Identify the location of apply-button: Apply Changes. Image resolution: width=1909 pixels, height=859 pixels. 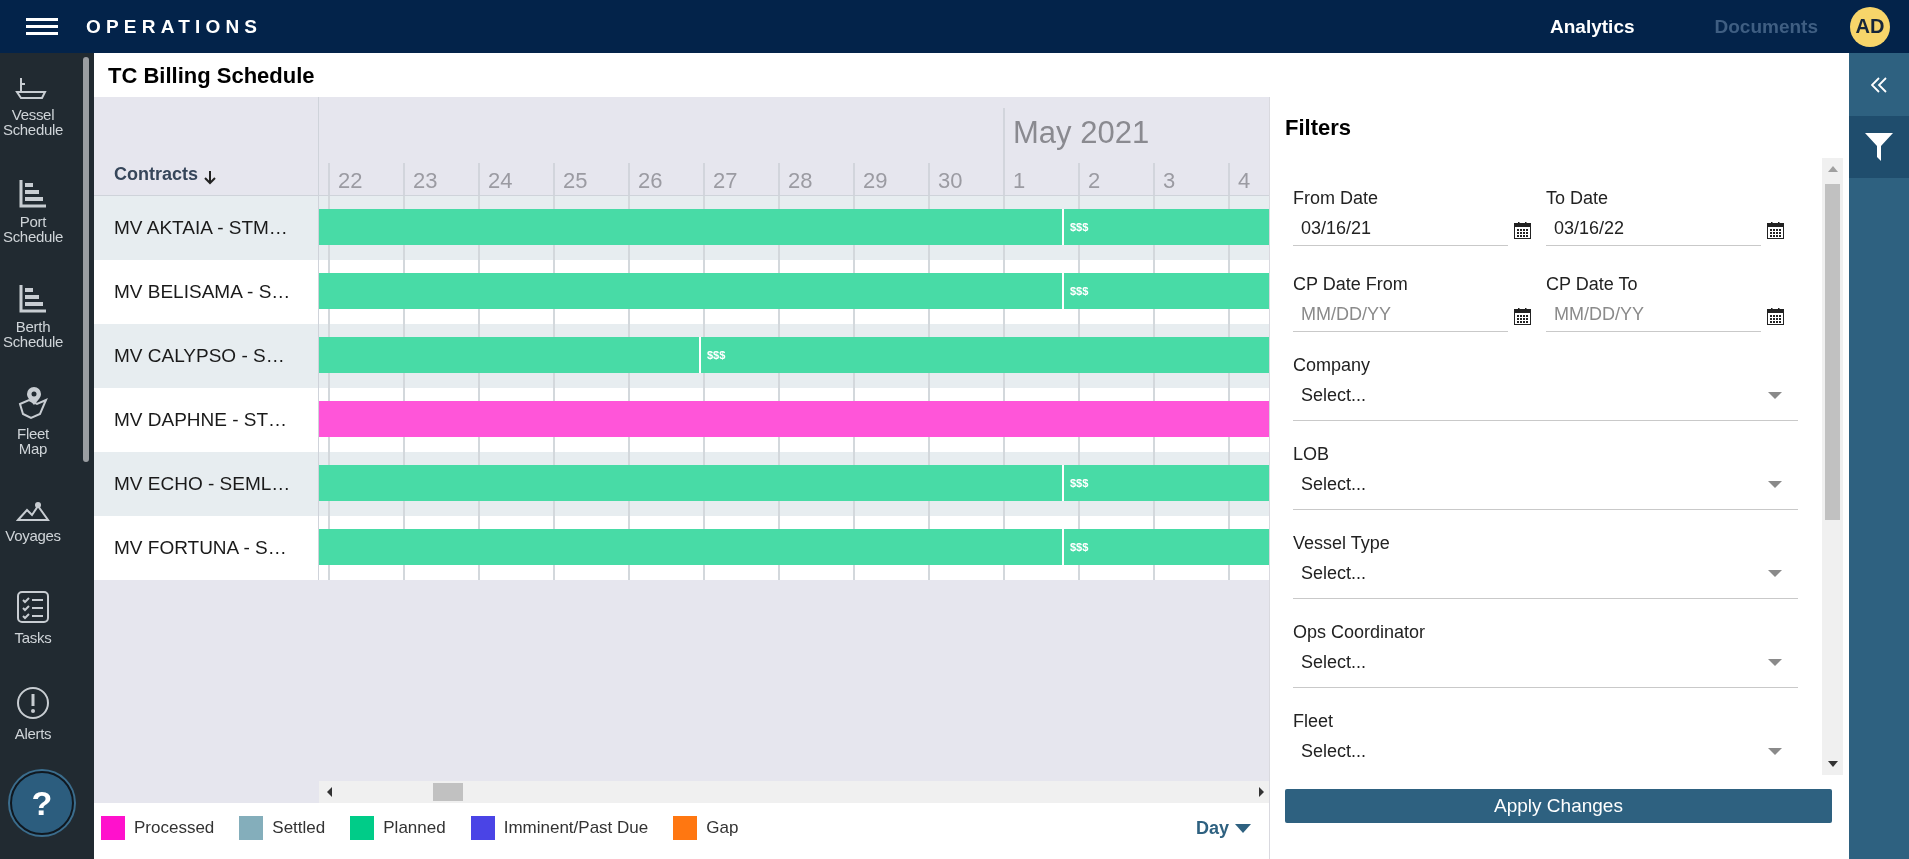
(1558, 806).